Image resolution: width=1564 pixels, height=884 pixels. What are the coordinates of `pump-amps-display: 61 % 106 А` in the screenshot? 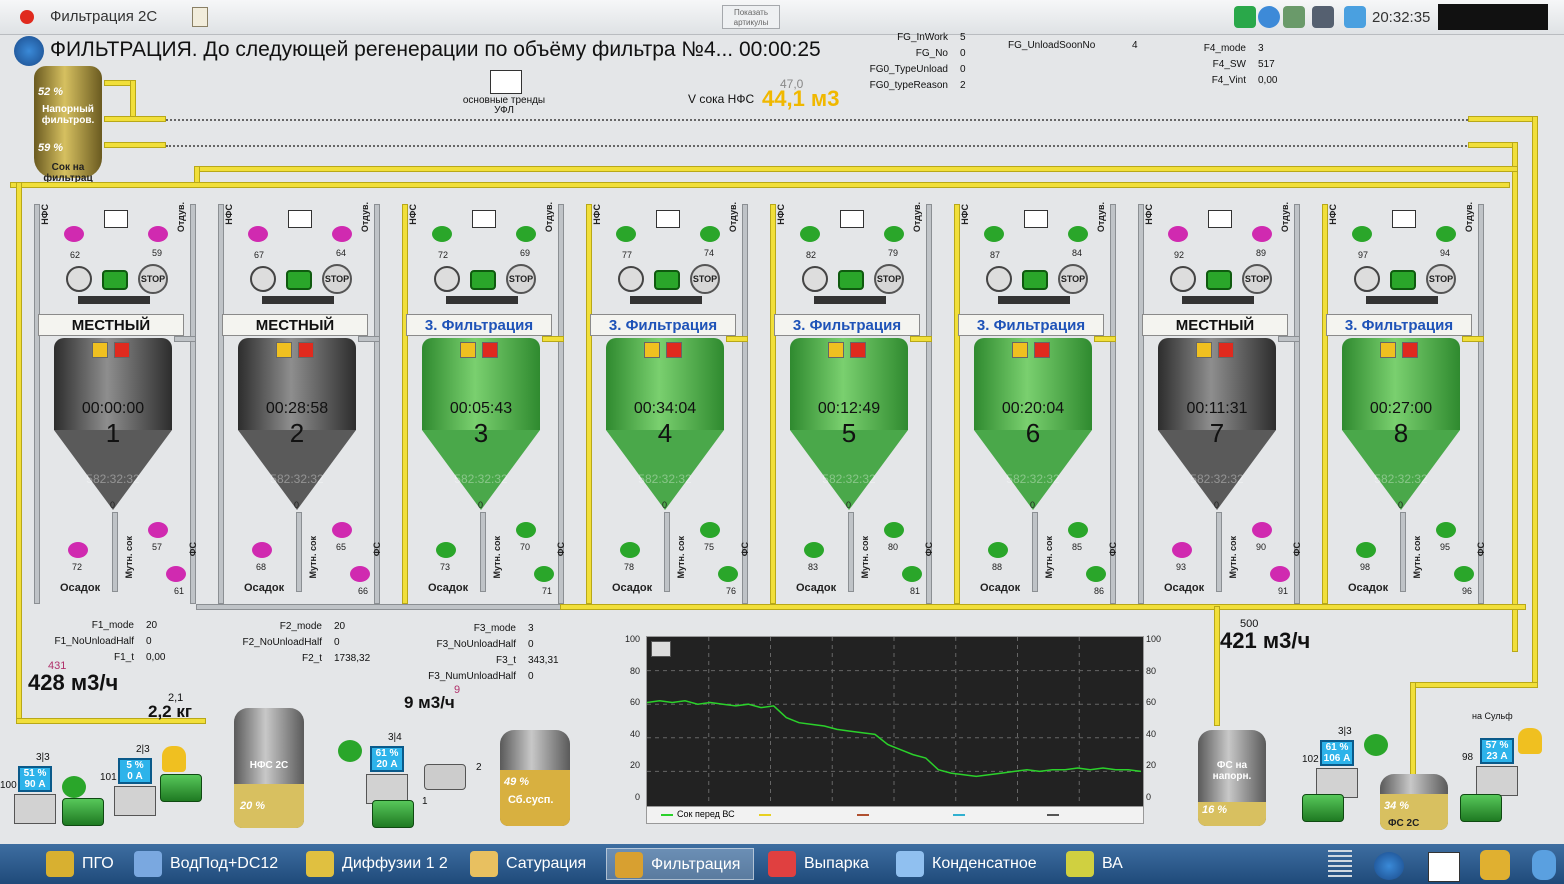 It's located at (1337, 753).